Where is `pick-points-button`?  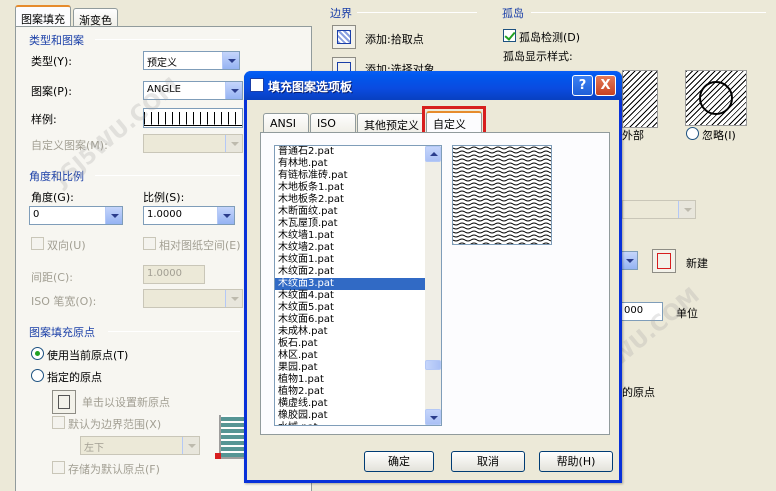 pick-points-button is located at coordinates (344, 37).